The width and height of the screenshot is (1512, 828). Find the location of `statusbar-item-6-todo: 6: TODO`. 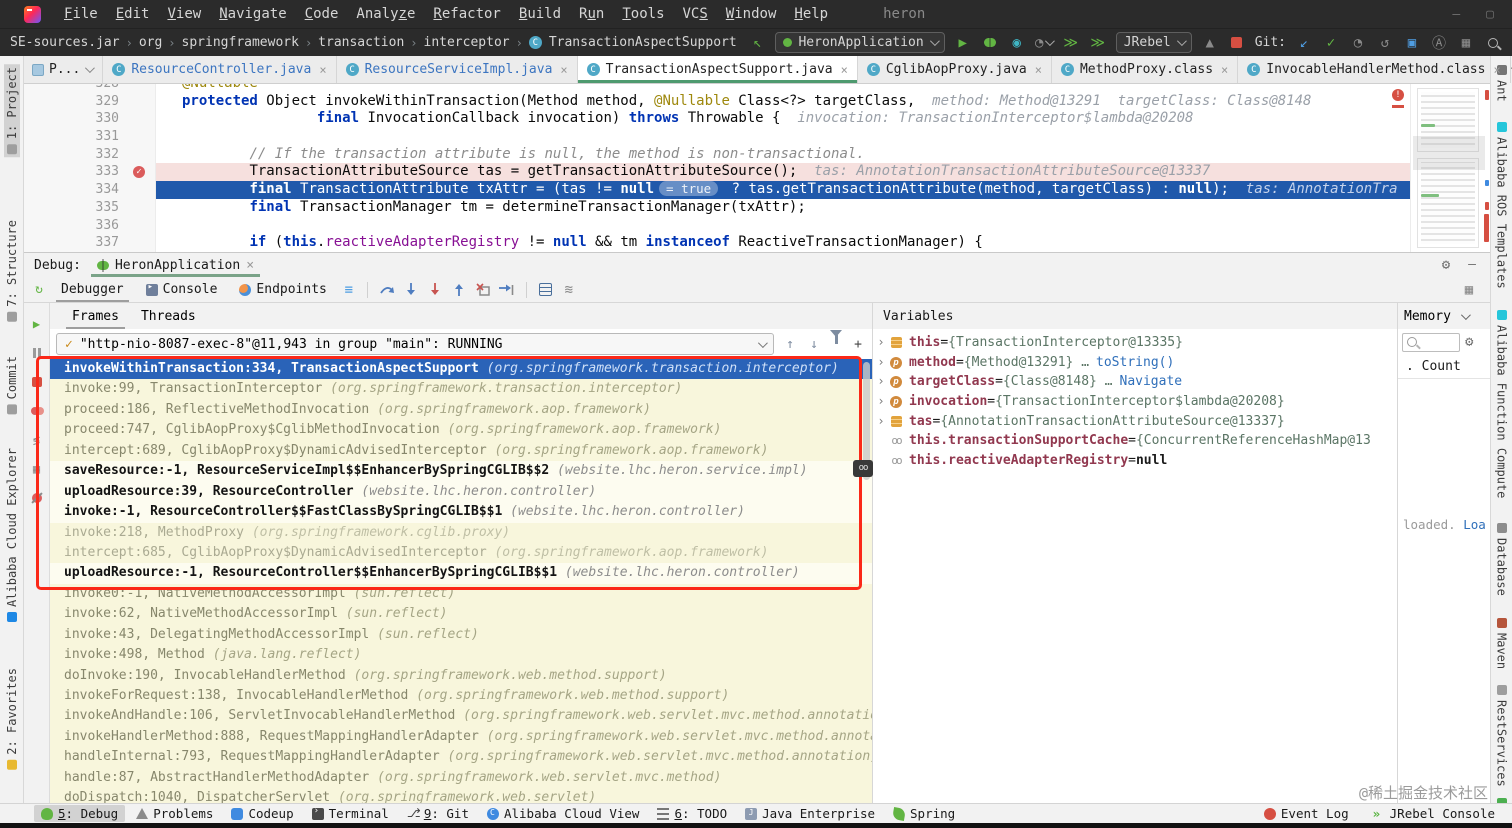

statusbar-item-6-todo: 6: TODO is located at coordinates (692, 813).